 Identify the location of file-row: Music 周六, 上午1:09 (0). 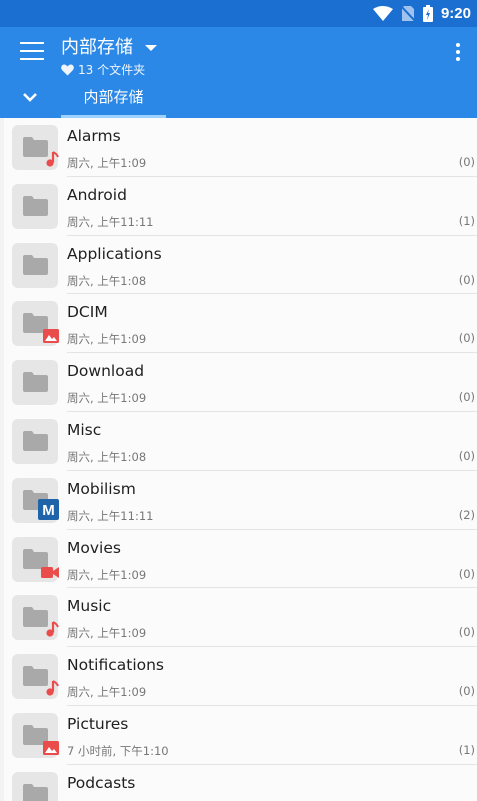
(240, 618).